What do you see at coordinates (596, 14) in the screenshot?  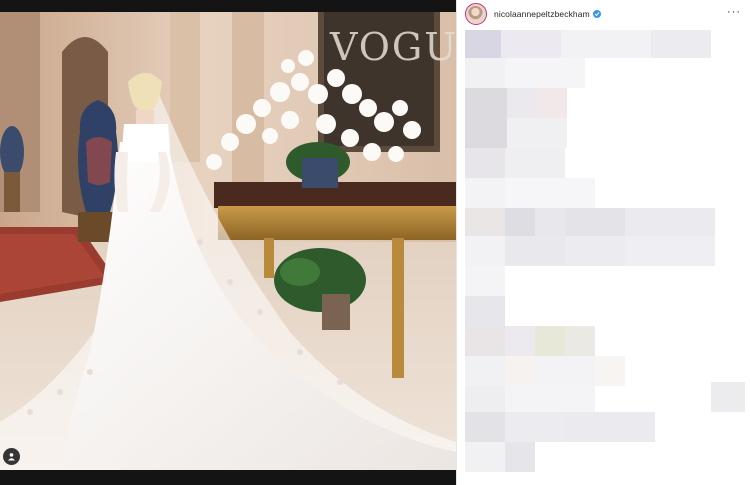 I see `verified-badge-icon` at bounding box center [596, 14].